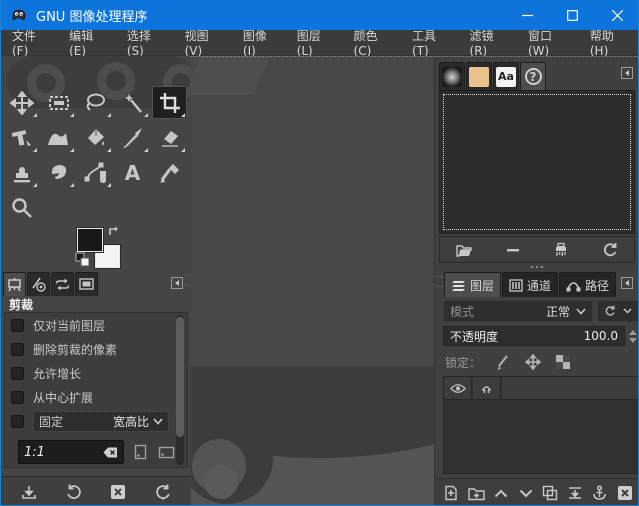 This screenshot has height=506, width=639. What do you see at coordinates (537, 162) in the screenshot?
I see `document-history-list` at bounding box center [537, 162].